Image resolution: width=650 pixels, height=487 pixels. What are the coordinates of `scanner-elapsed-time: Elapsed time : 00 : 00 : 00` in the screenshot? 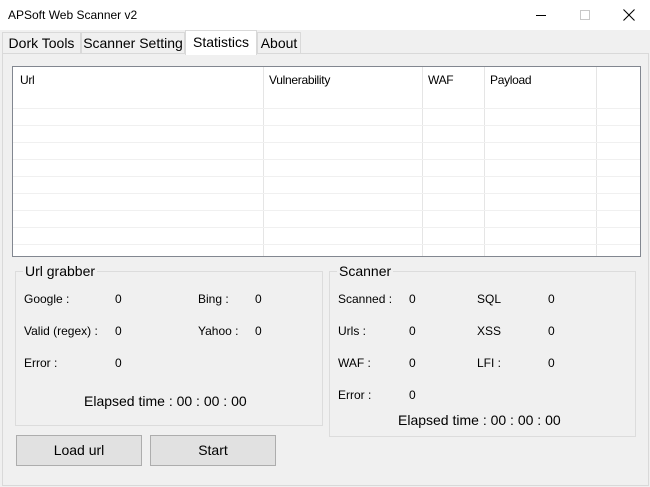 It's located at (479, 420).